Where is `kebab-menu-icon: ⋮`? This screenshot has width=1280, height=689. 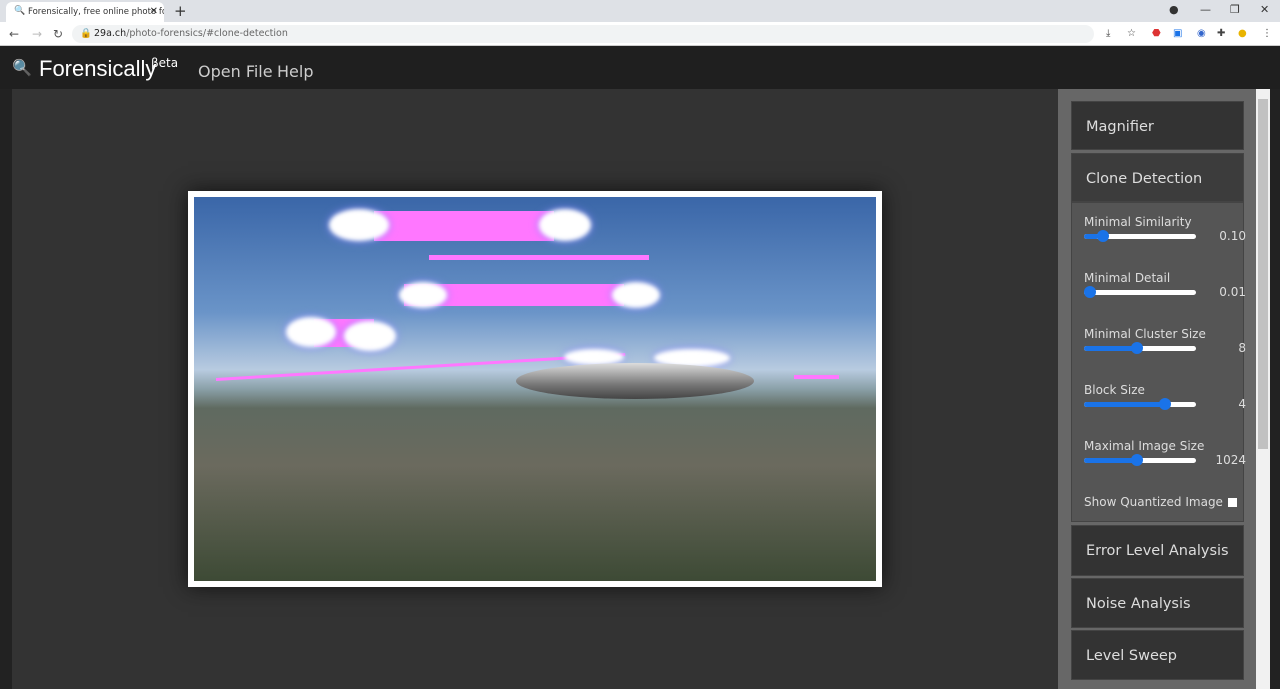 kebab-menu-icon: ⋮ is located at coordinates (1267, 33).